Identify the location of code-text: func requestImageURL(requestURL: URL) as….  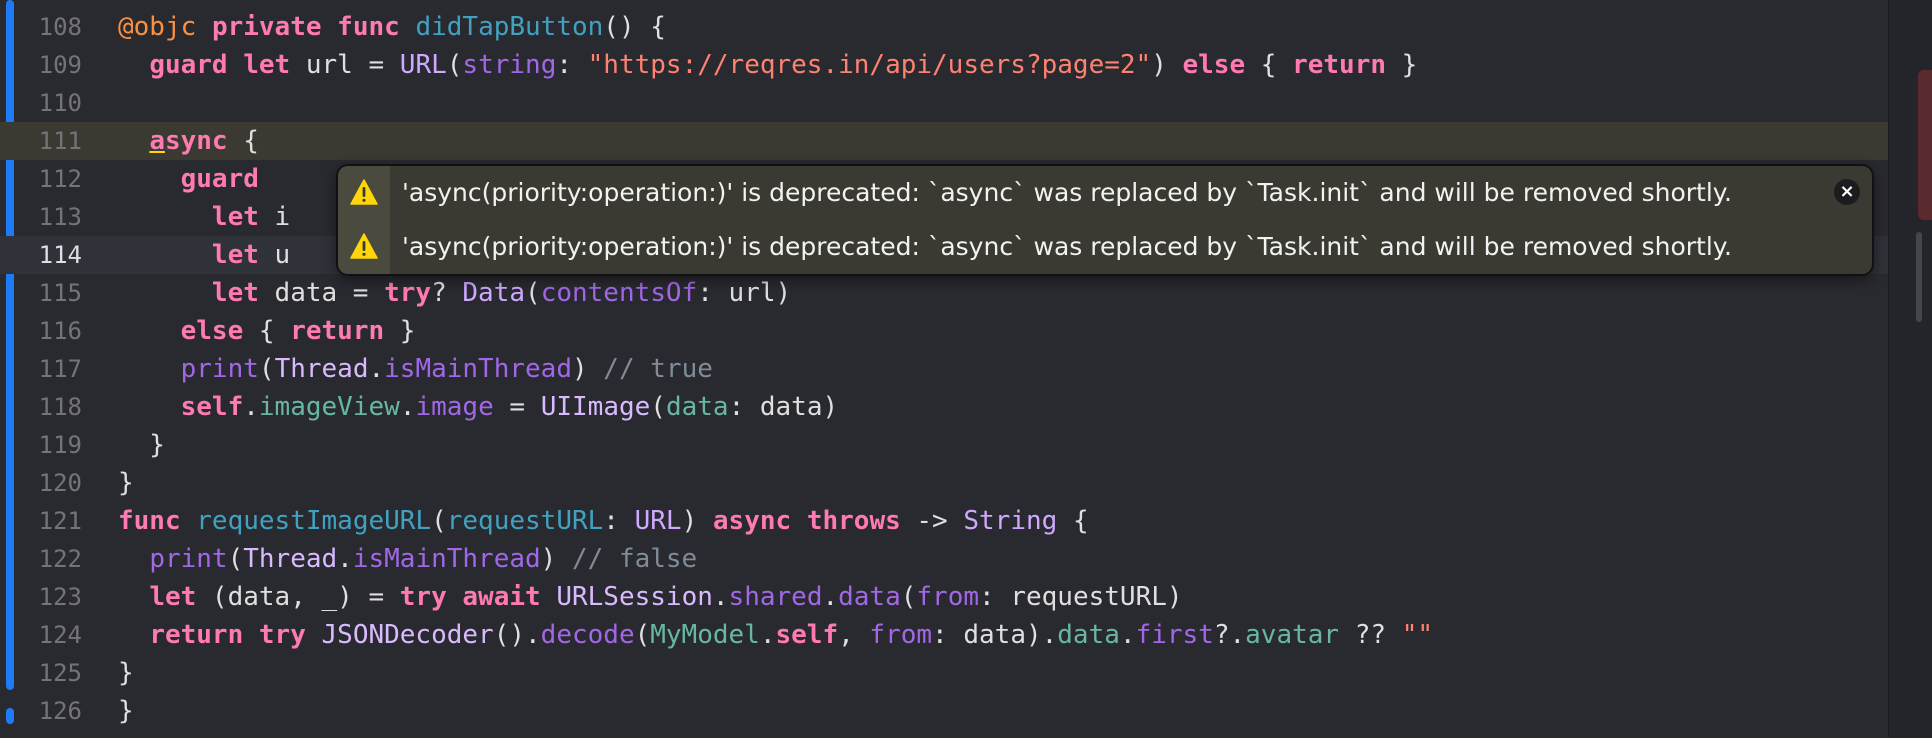
(603, 521).